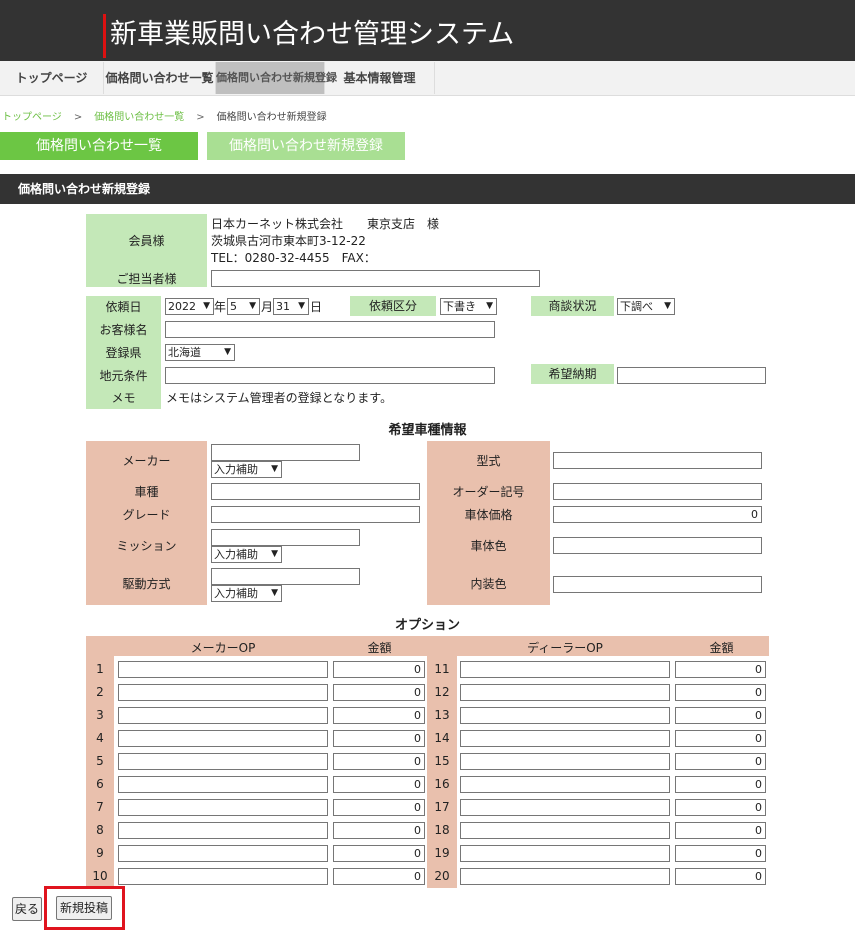 Image resolution: width=855 pixels, height=930 pixels. Describe the element at coordinates (99, 146) in the screenshot. I see `inquiry-list-button: 価格問い合わせ一覧` at that location.